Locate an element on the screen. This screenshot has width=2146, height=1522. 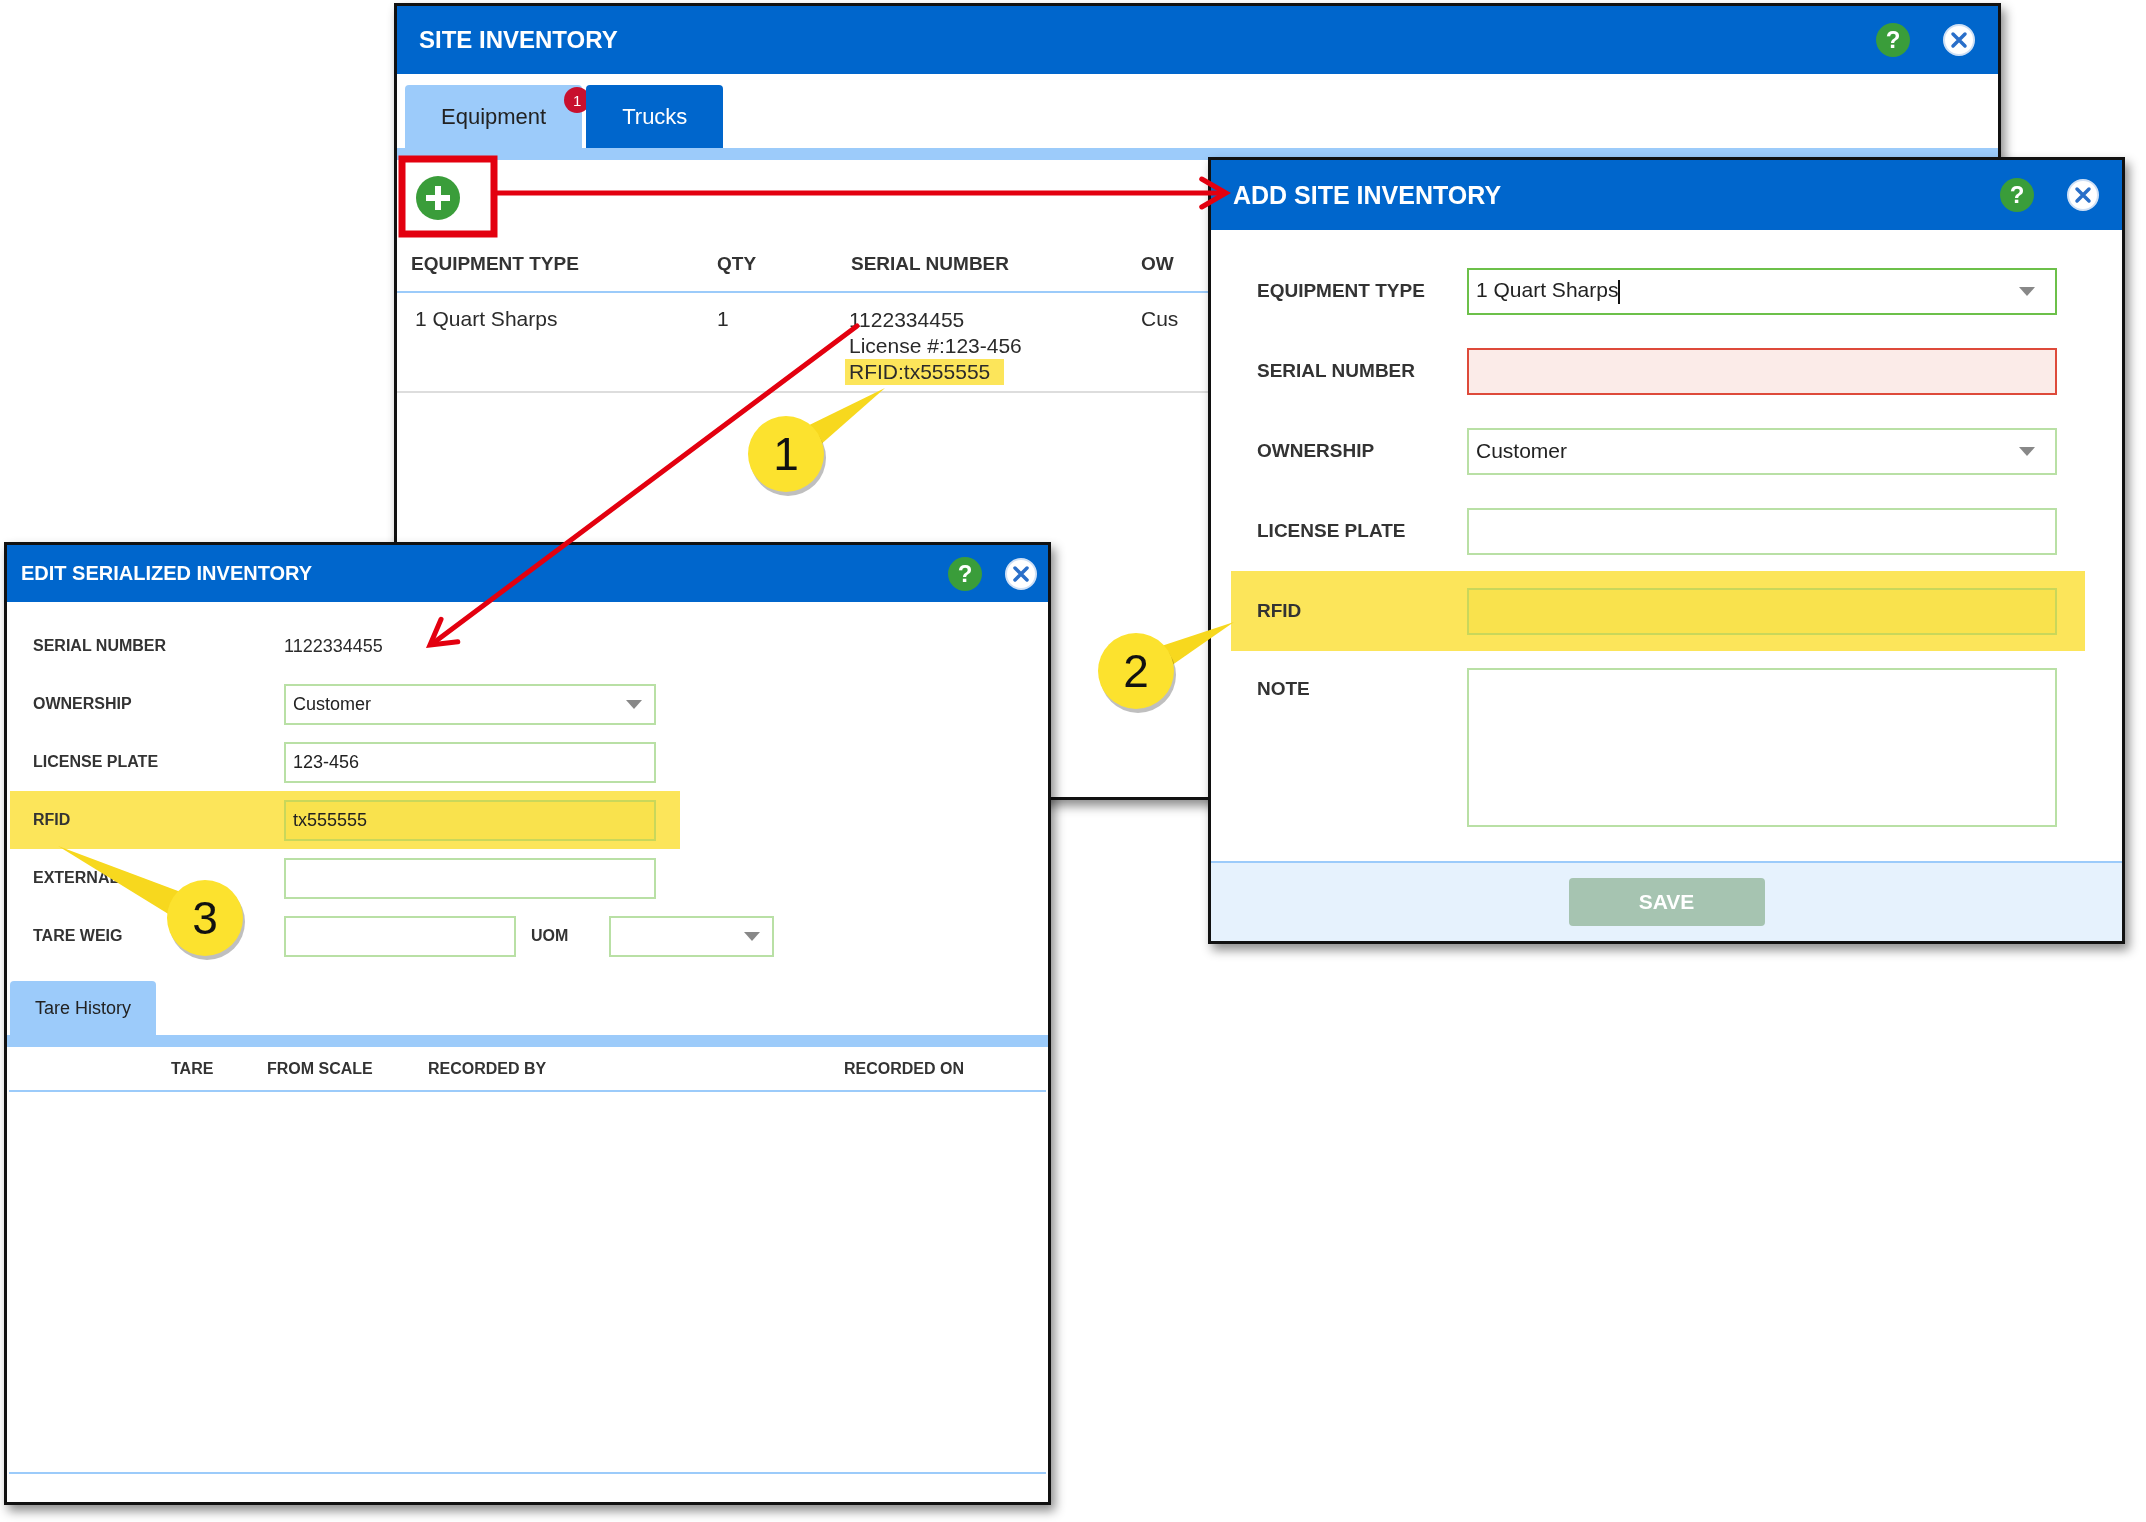
column-header: OW is located at coordinates (1157, 263).